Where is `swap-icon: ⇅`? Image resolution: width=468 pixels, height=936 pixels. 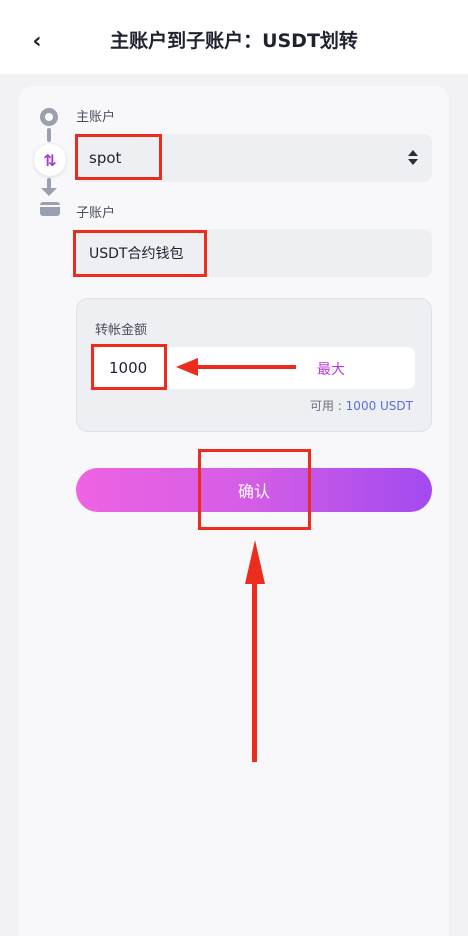 swap-icon: ⇅ is located at coordinates (50, 160).